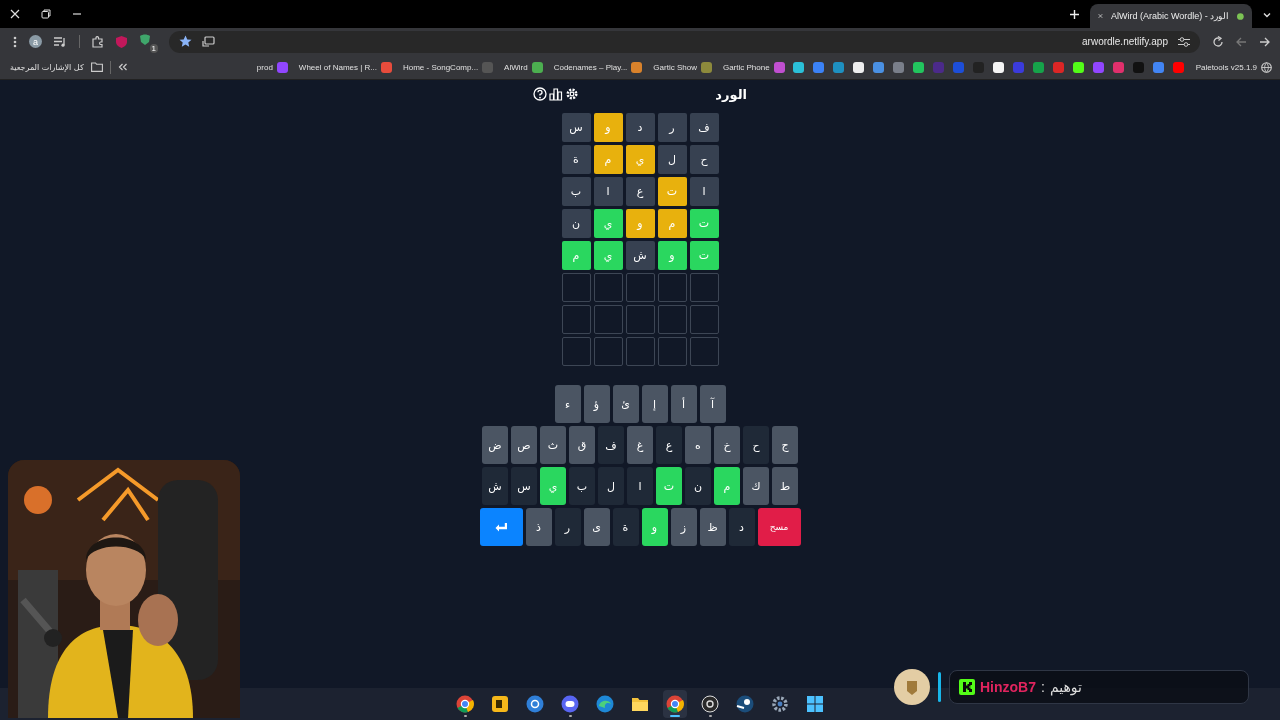  I want to click on forward-arrow-icon, so click(1264, 41).